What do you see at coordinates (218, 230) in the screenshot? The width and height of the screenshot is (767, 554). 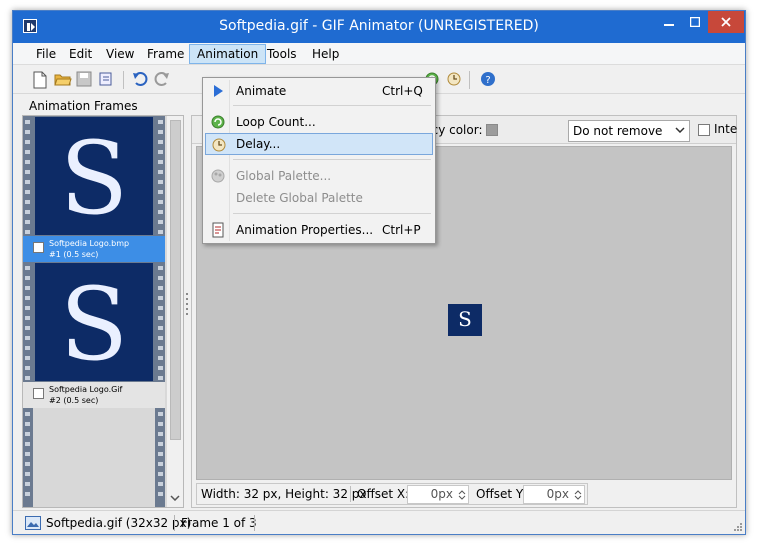 I see `properties-icon` at bounding box center [218, 230].